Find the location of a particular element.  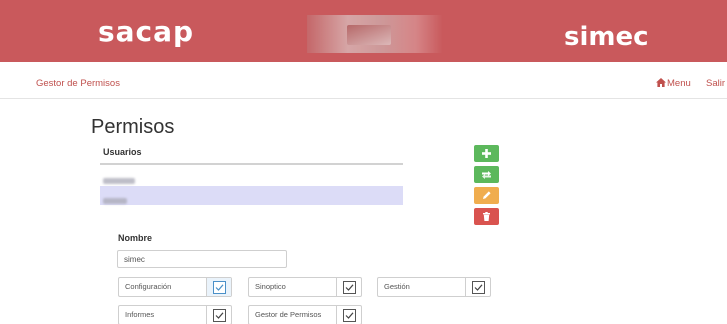

permission-checkbox-gestor-de-permisos is located at coordinates (348, 315).